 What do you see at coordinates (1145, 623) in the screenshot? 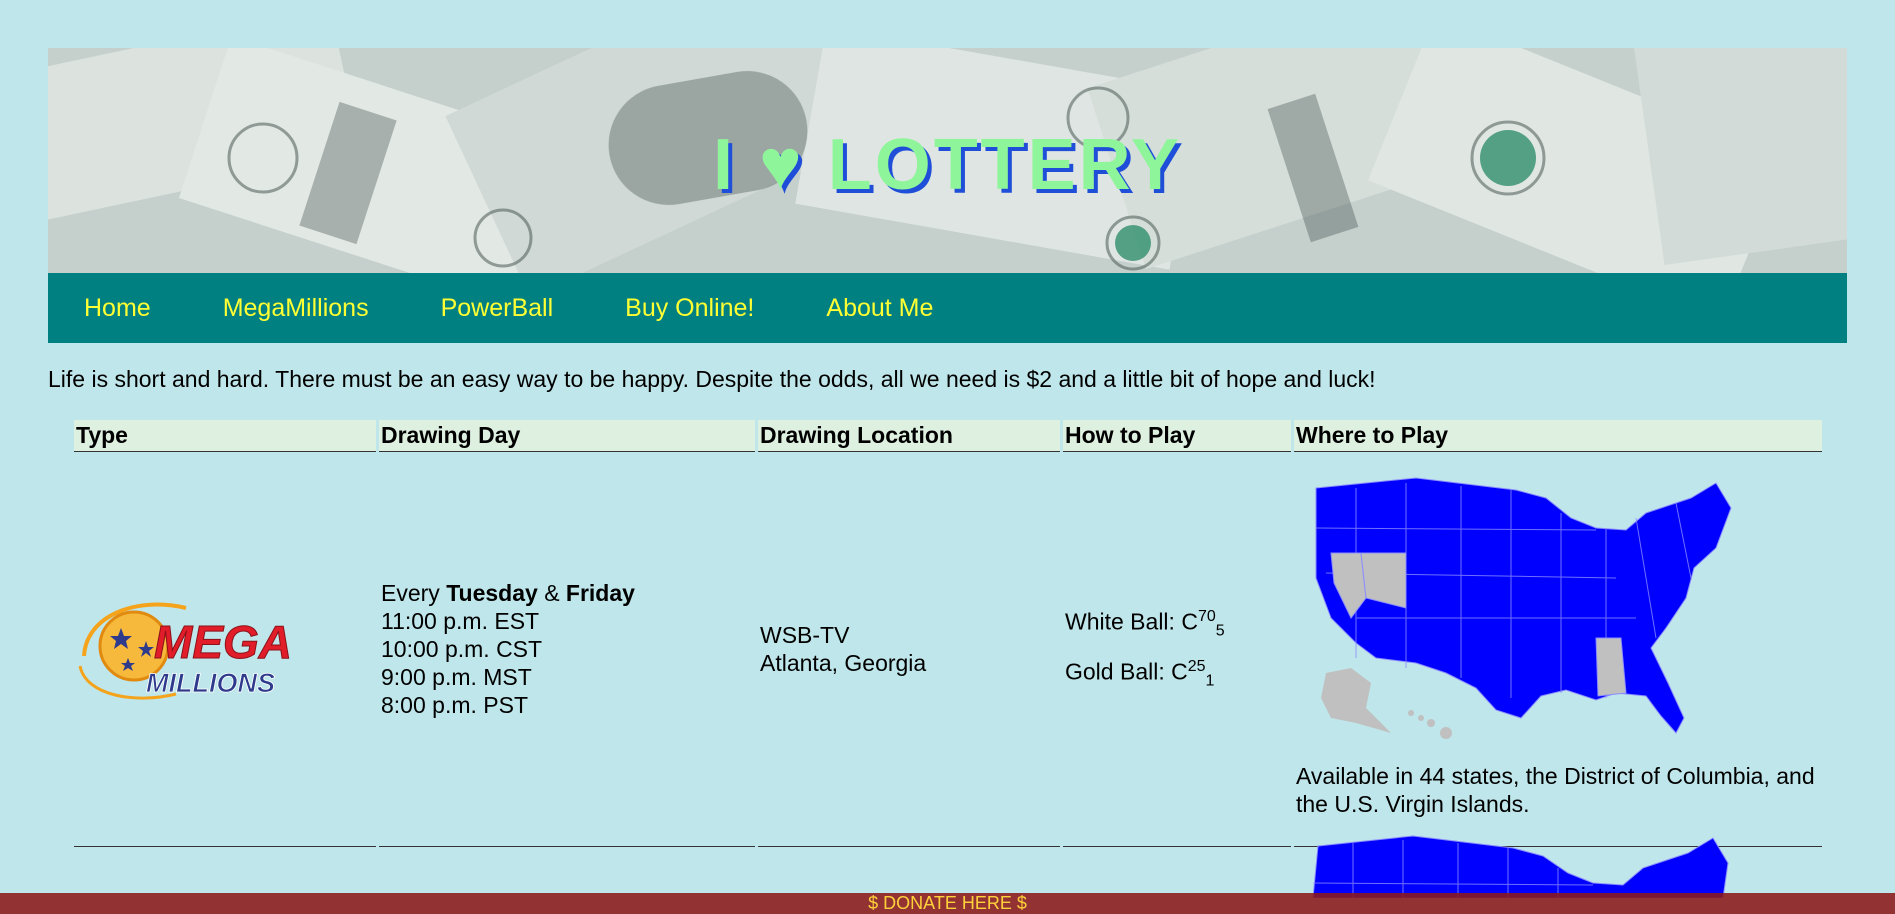
I see `white-ball-rule: White Ball: C705` at bounding box center [1145, 623].